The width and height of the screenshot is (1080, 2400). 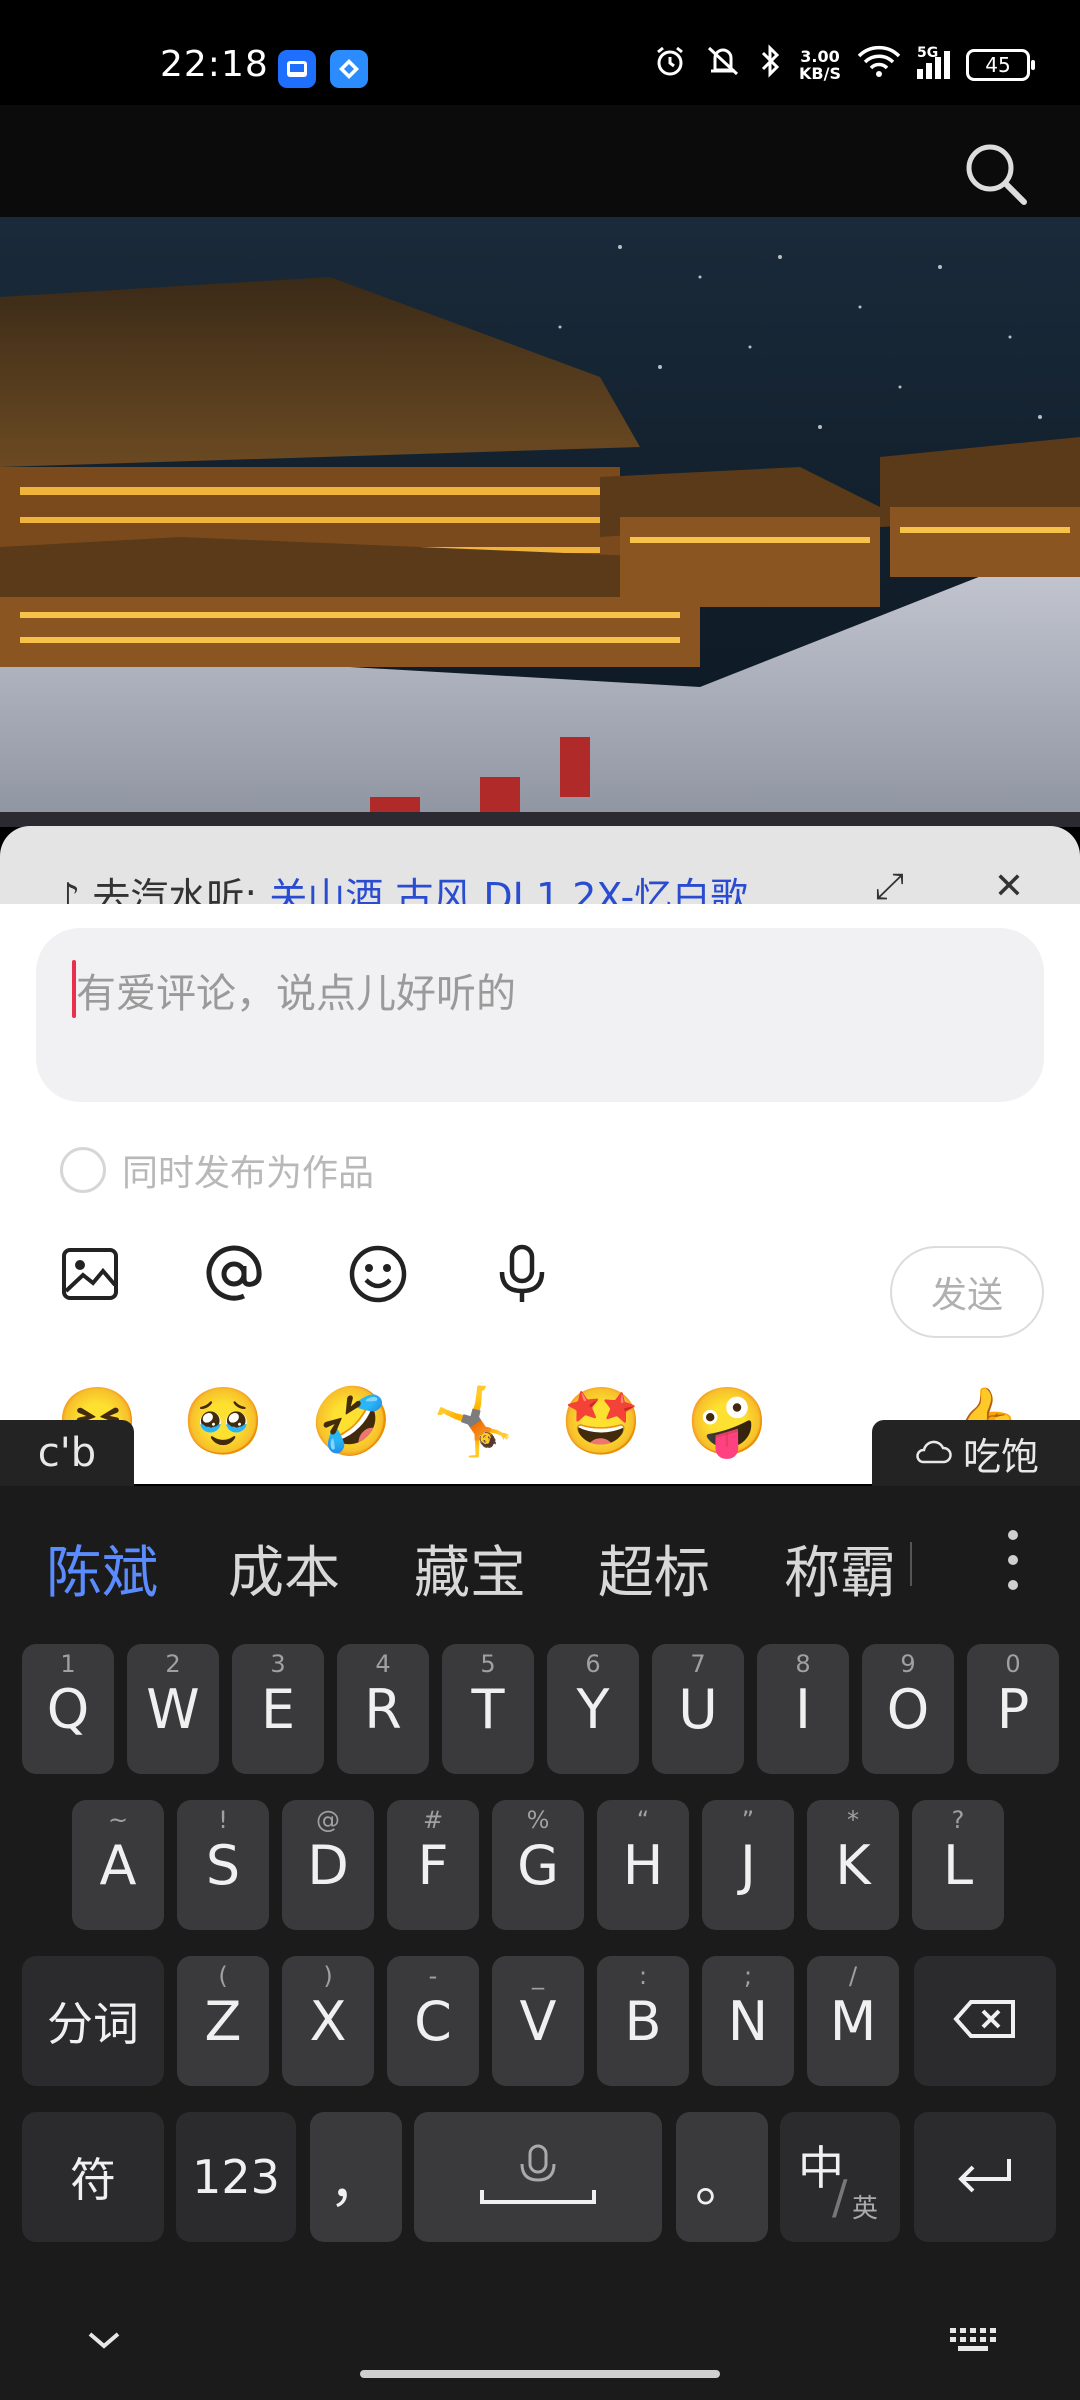 I want to click on key-q: 1Q, so click(x=68, y=1709).